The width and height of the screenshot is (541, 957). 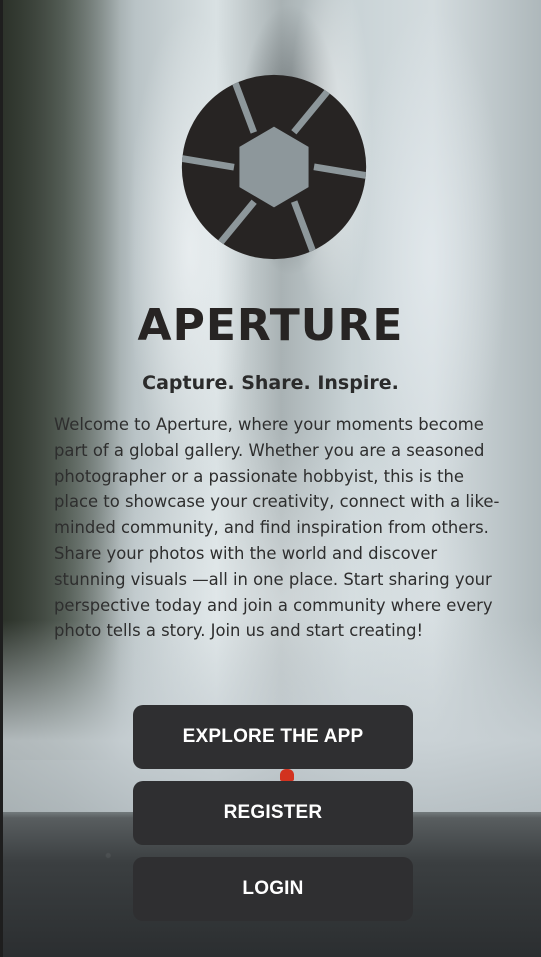 What do you see at coordinates (1, 478) in the screenshot?
I see `window-edge` at bounding box center [1, 478].